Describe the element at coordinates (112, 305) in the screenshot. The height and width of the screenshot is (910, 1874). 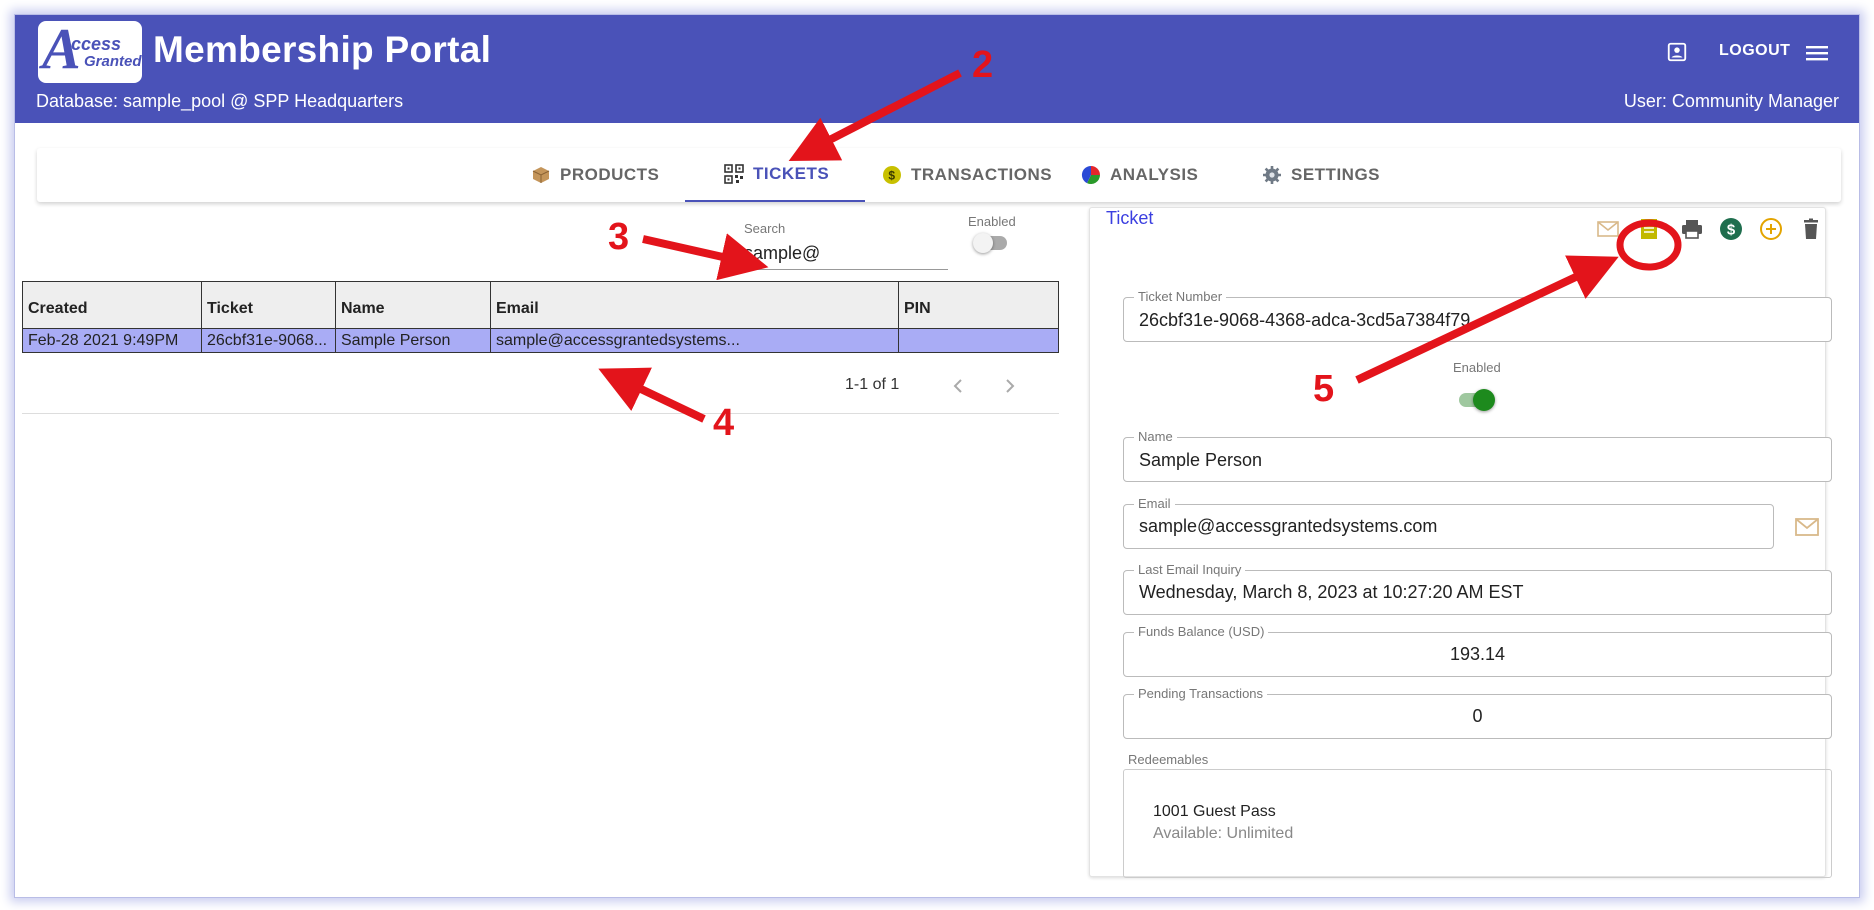
I see `column-header-created: Created` at that location.